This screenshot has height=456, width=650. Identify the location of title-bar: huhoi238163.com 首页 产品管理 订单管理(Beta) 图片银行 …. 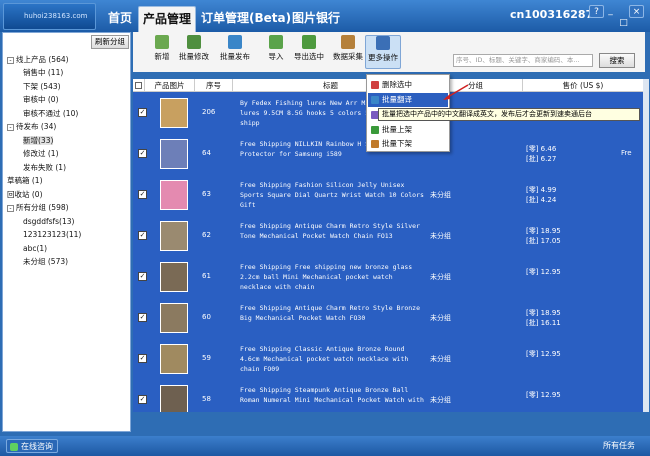
(325, 16).